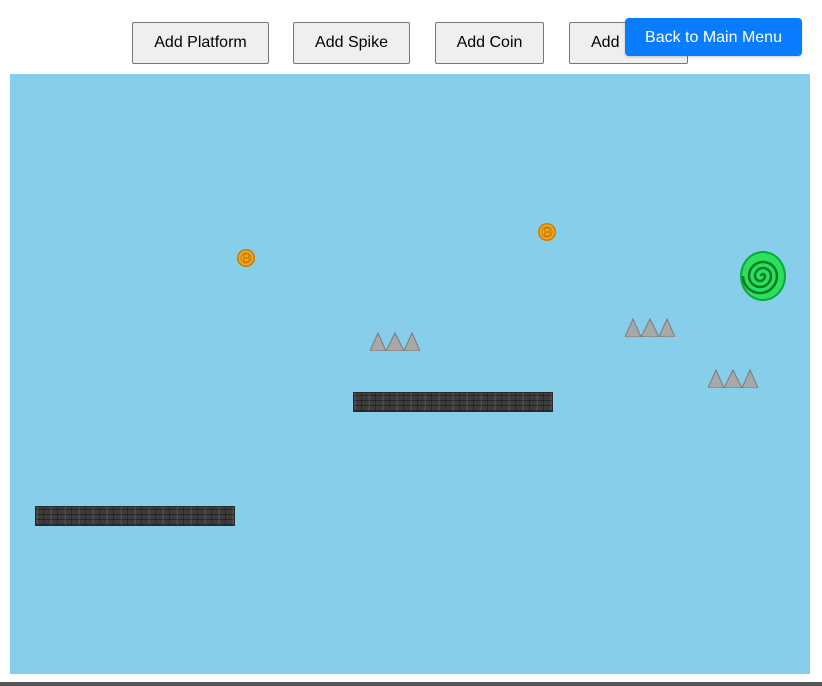  I want to click on portal-icon, so click(763, 276).